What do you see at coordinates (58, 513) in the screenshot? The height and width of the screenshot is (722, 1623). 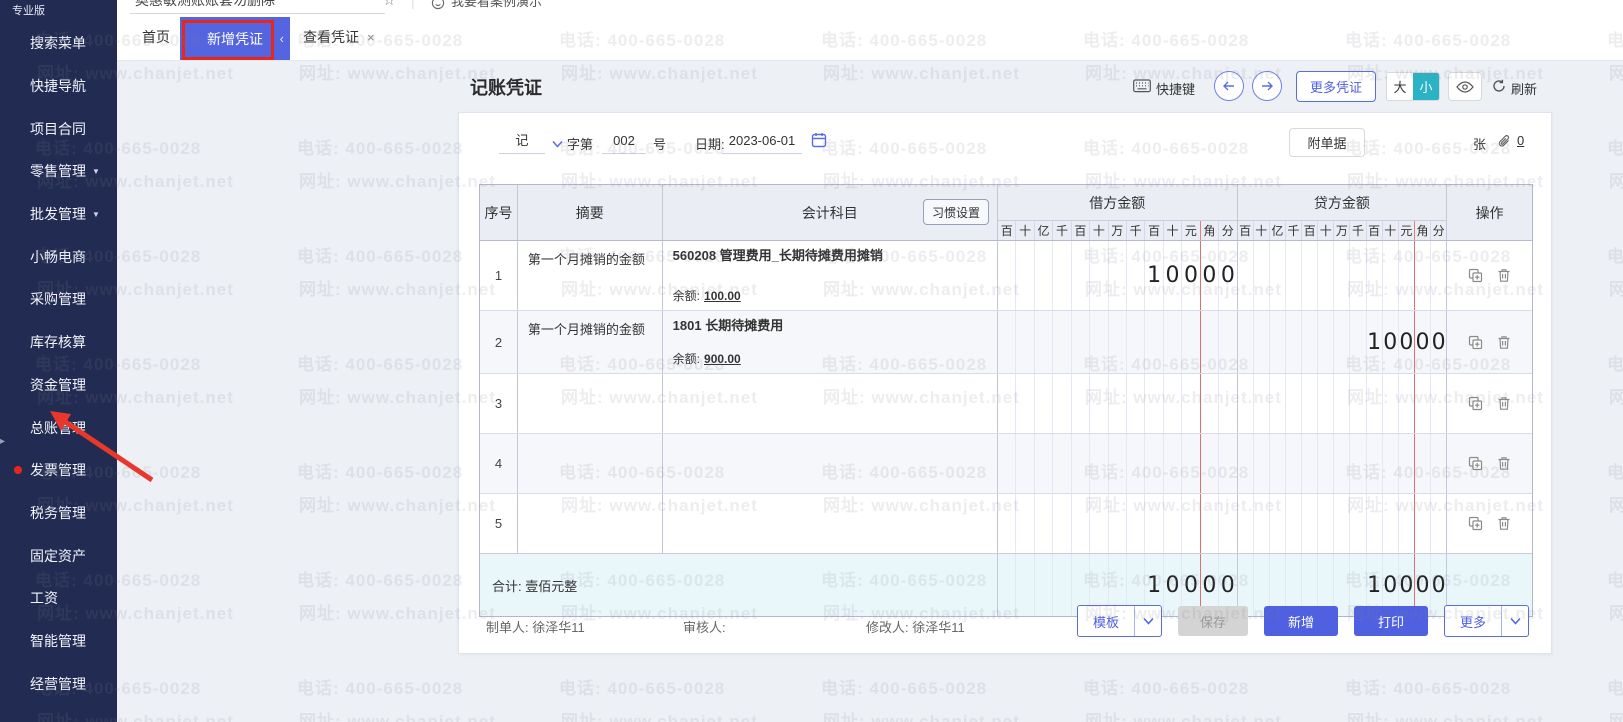 I see `sidebar-item-11: 税务管理` at bounding box center [58, 513].